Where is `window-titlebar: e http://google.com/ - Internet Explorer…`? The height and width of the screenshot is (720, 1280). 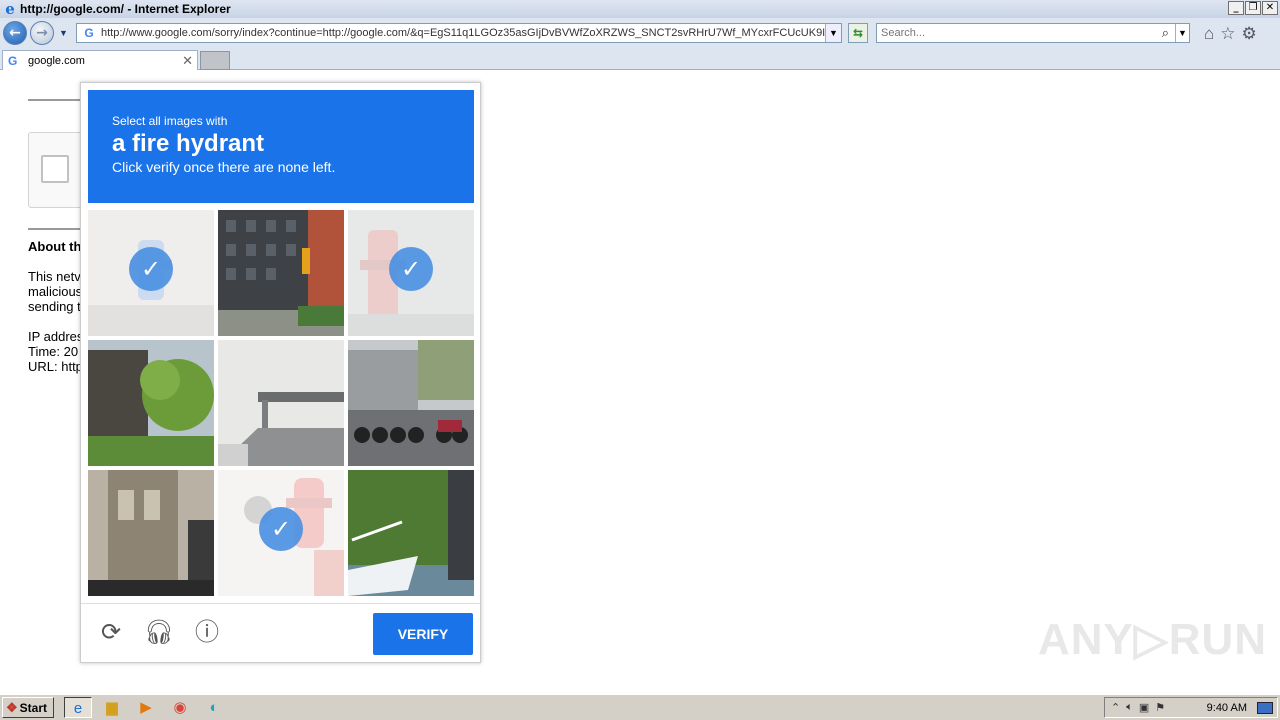
window-titlebar: e http://google.com/ - Internet Explorer… is located at coordinates (640, 9).